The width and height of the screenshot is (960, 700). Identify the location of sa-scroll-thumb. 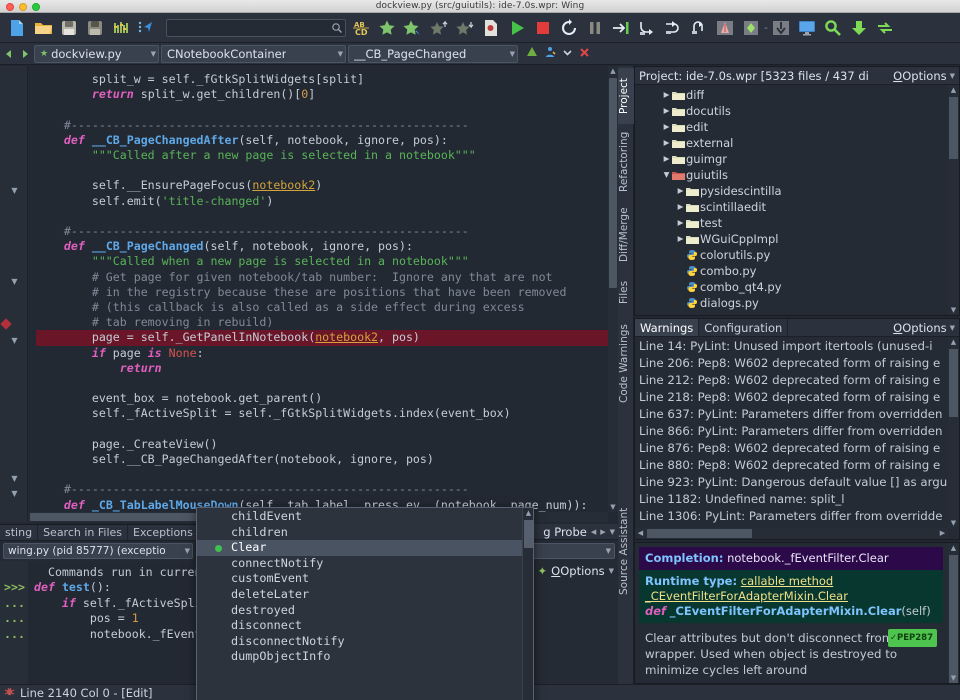
(953, 619).